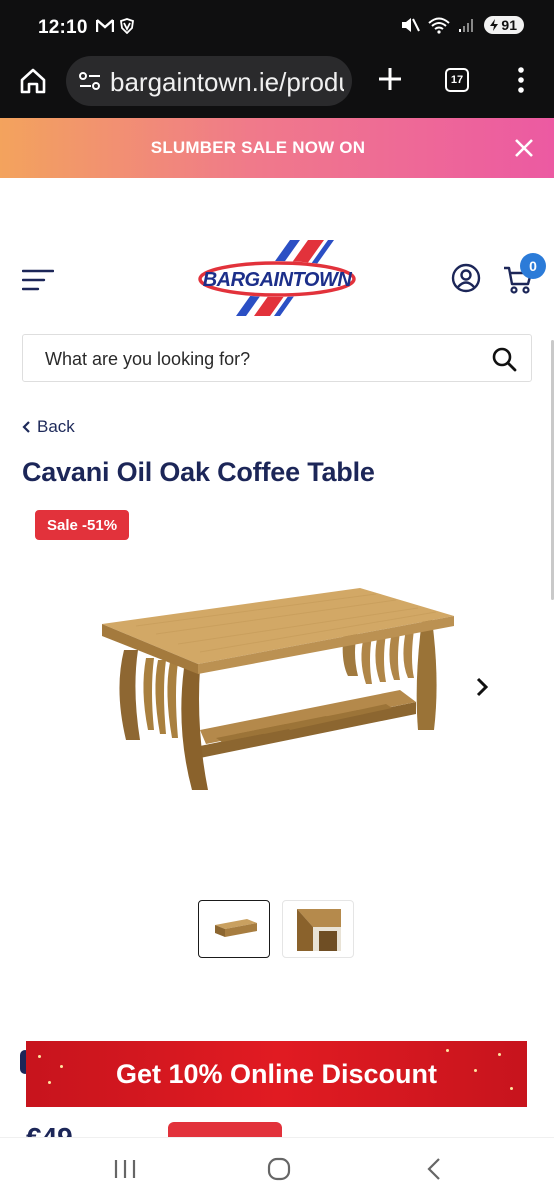 Image resolution: width=554 pixels, height=1200 pixels. What do you see at coordinates (504, 359) in the screenshot?
I see `search-icon` at bounding box center [504, 359].